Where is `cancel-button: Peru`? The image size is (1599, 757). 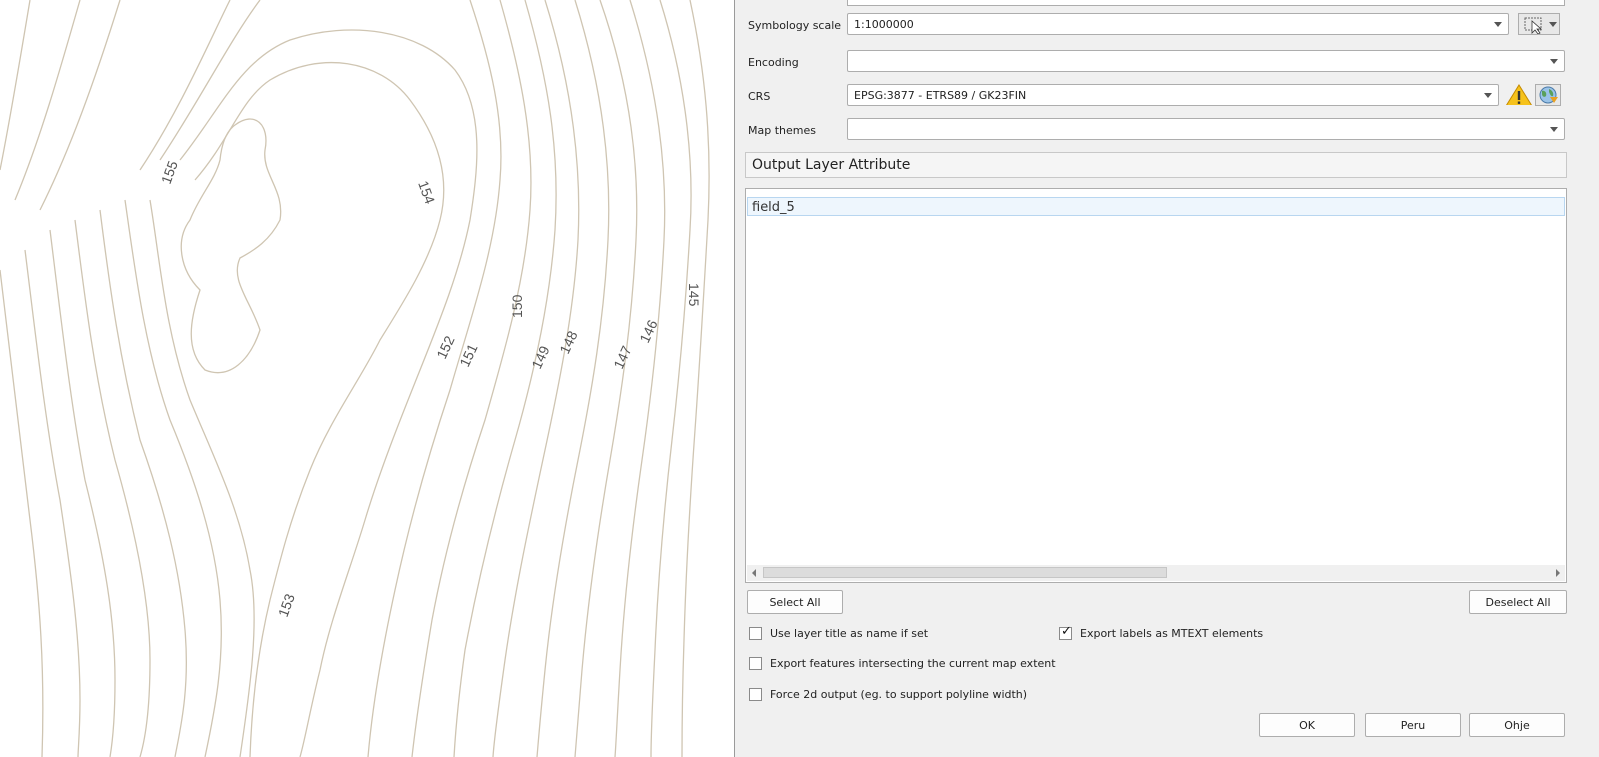 cancel-button: Peru is located at coordinates (1413, 725).